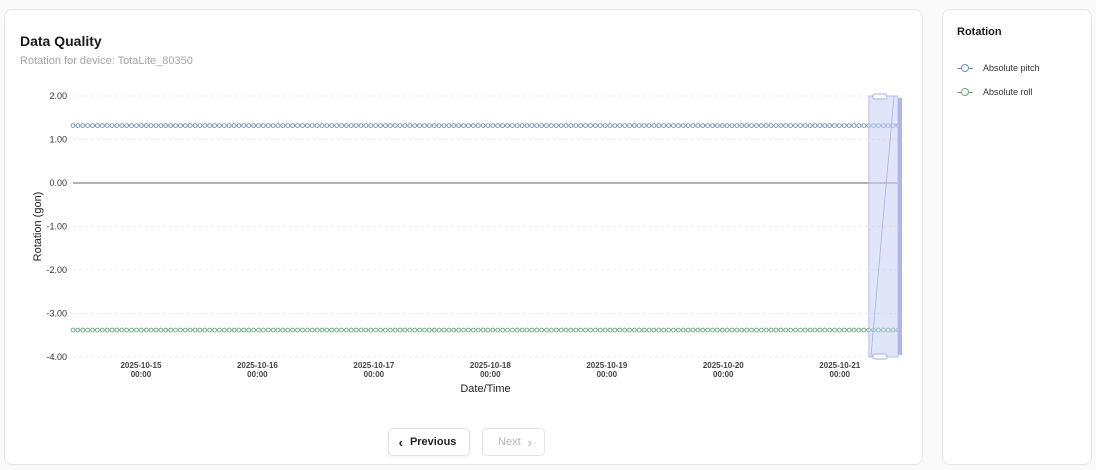 The width and height of the screenshot is (1096, 470). Describe the element at coordinates (513, 442) in the screenshot. I see `next-button: Next ›` at that location.